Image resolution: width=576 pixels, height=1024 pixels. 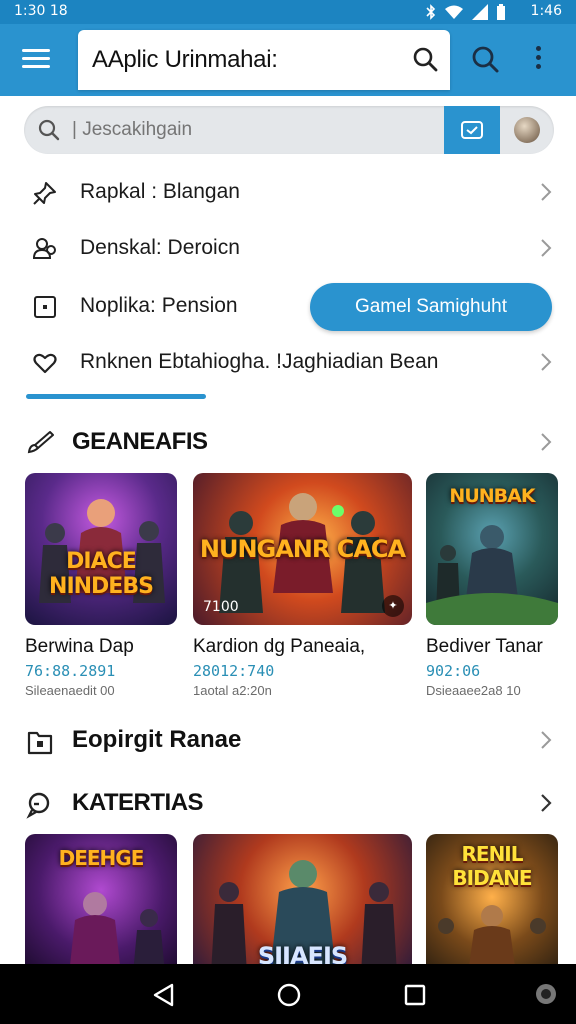 I want to click on signal-icon, so click(x=480, y=12).